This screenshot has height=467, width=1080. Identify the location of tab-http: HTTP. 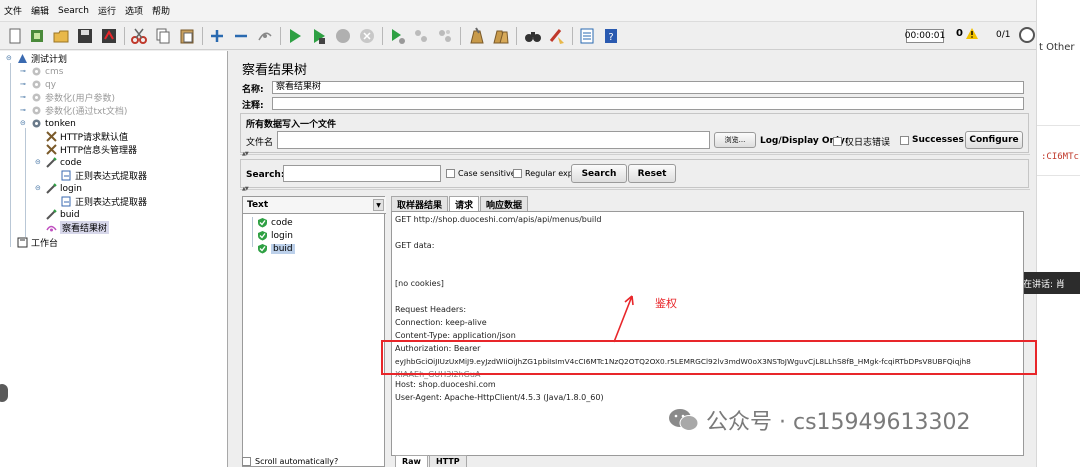
(447, 461).